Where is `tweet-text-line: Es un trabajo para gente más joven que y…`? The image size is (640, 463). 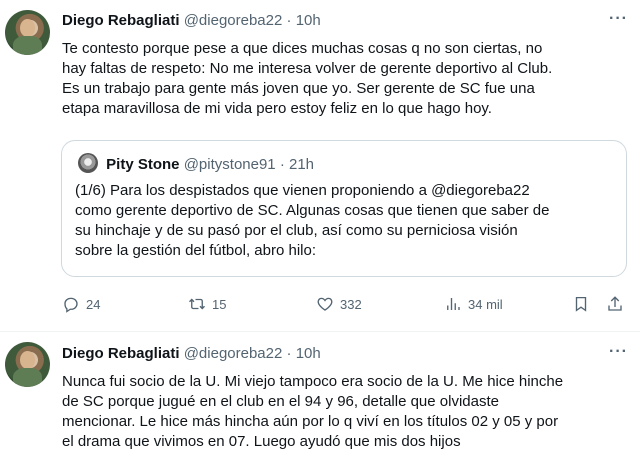 tweet-text-line: Es un trabajo para gente más joven que y… is located at coordinates (298, 88).